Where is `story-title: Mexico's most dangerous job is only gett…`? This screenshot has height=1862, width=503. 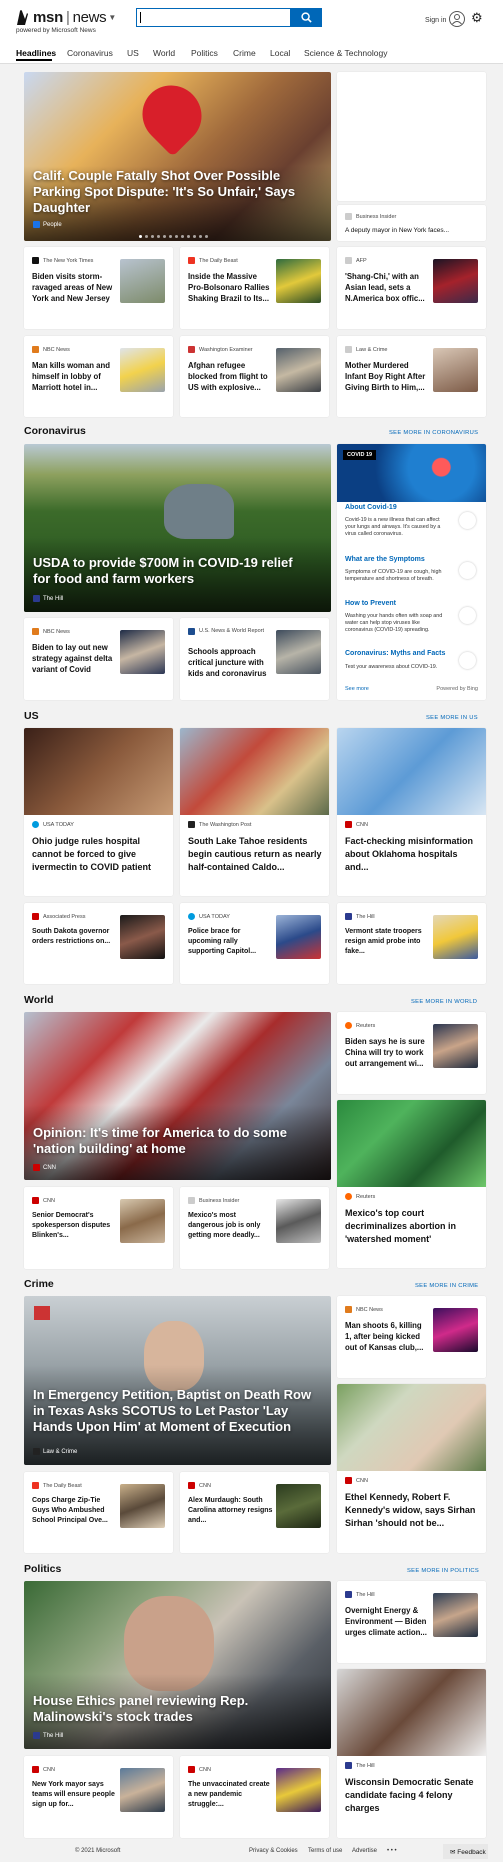
story-title: Mexico's most dangerous job is only gett… is located at coordinates (230, 1226).